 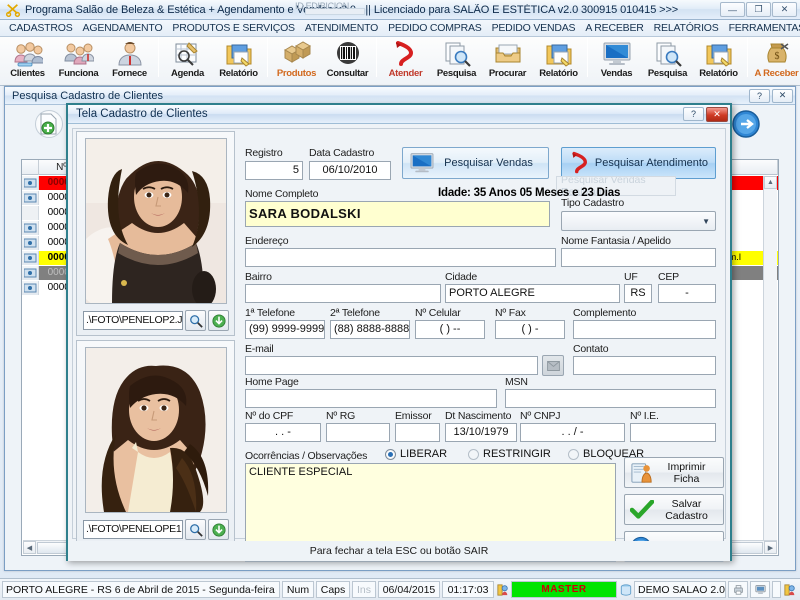 What do you see at coordinates (746, 124) in the screenshot?
I see `next-record-button` at bounding box center [746, 124].